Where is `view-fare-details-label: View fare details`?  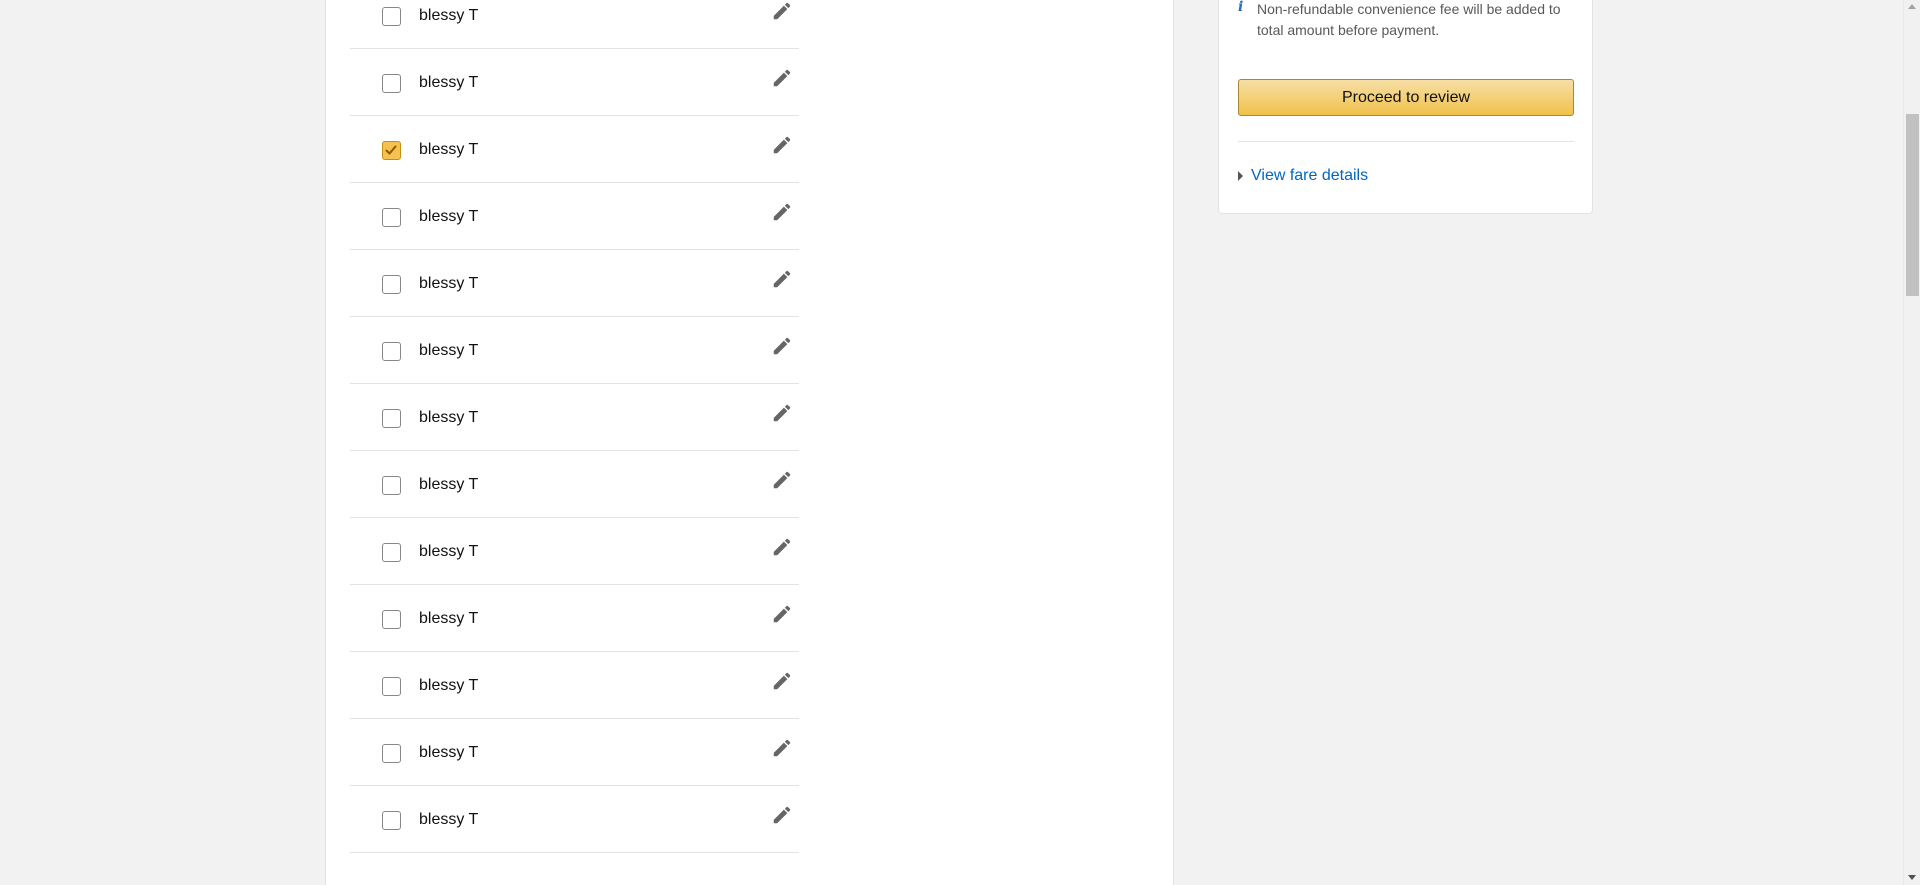
view-fare-details-label: View fare details is located at coordinates (1310, 175).